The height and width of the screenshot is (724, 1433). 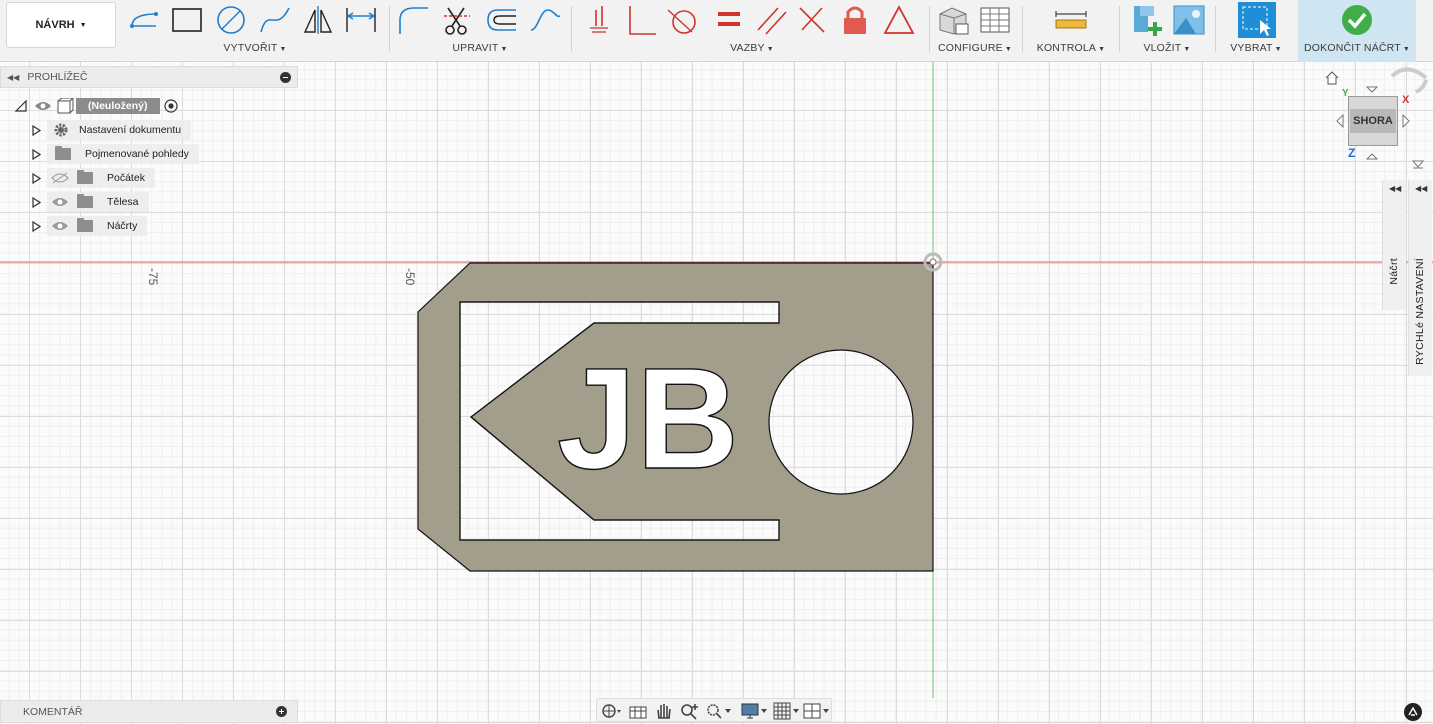 I want to click on display-settings-icon, so click(x=755, y=711).